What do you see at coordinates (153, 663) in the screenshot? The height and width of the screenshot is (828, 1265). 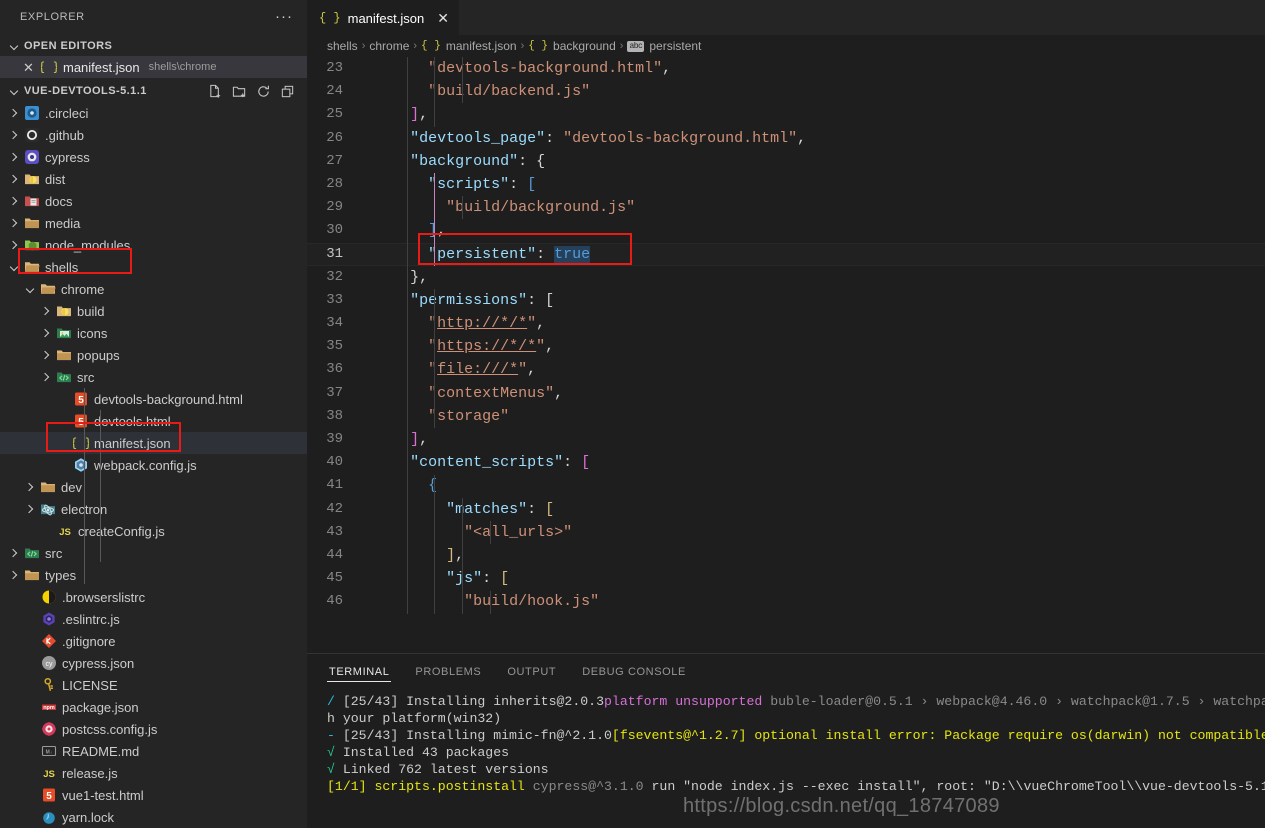 I see `tree-item-cypress-json: cy cypress.json` at bounding box center [153, 663].